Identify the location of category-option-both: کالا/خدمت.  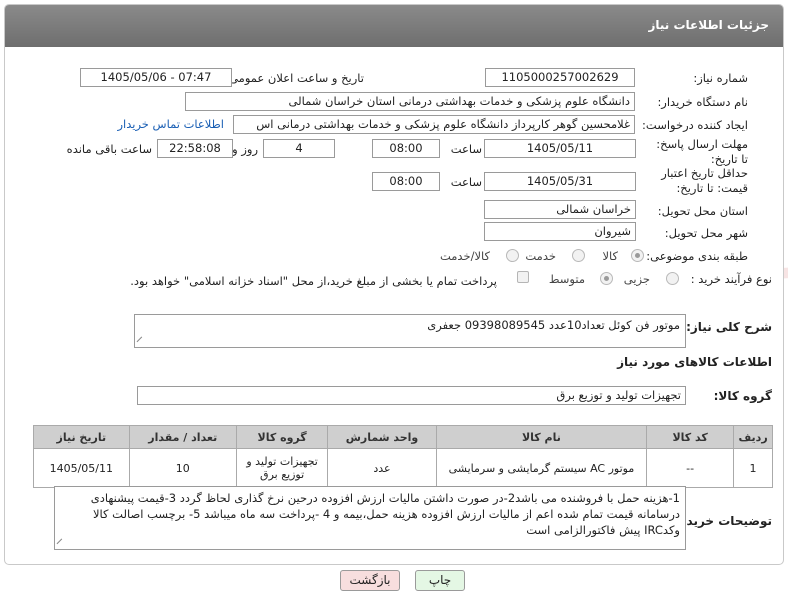
(464, 256).